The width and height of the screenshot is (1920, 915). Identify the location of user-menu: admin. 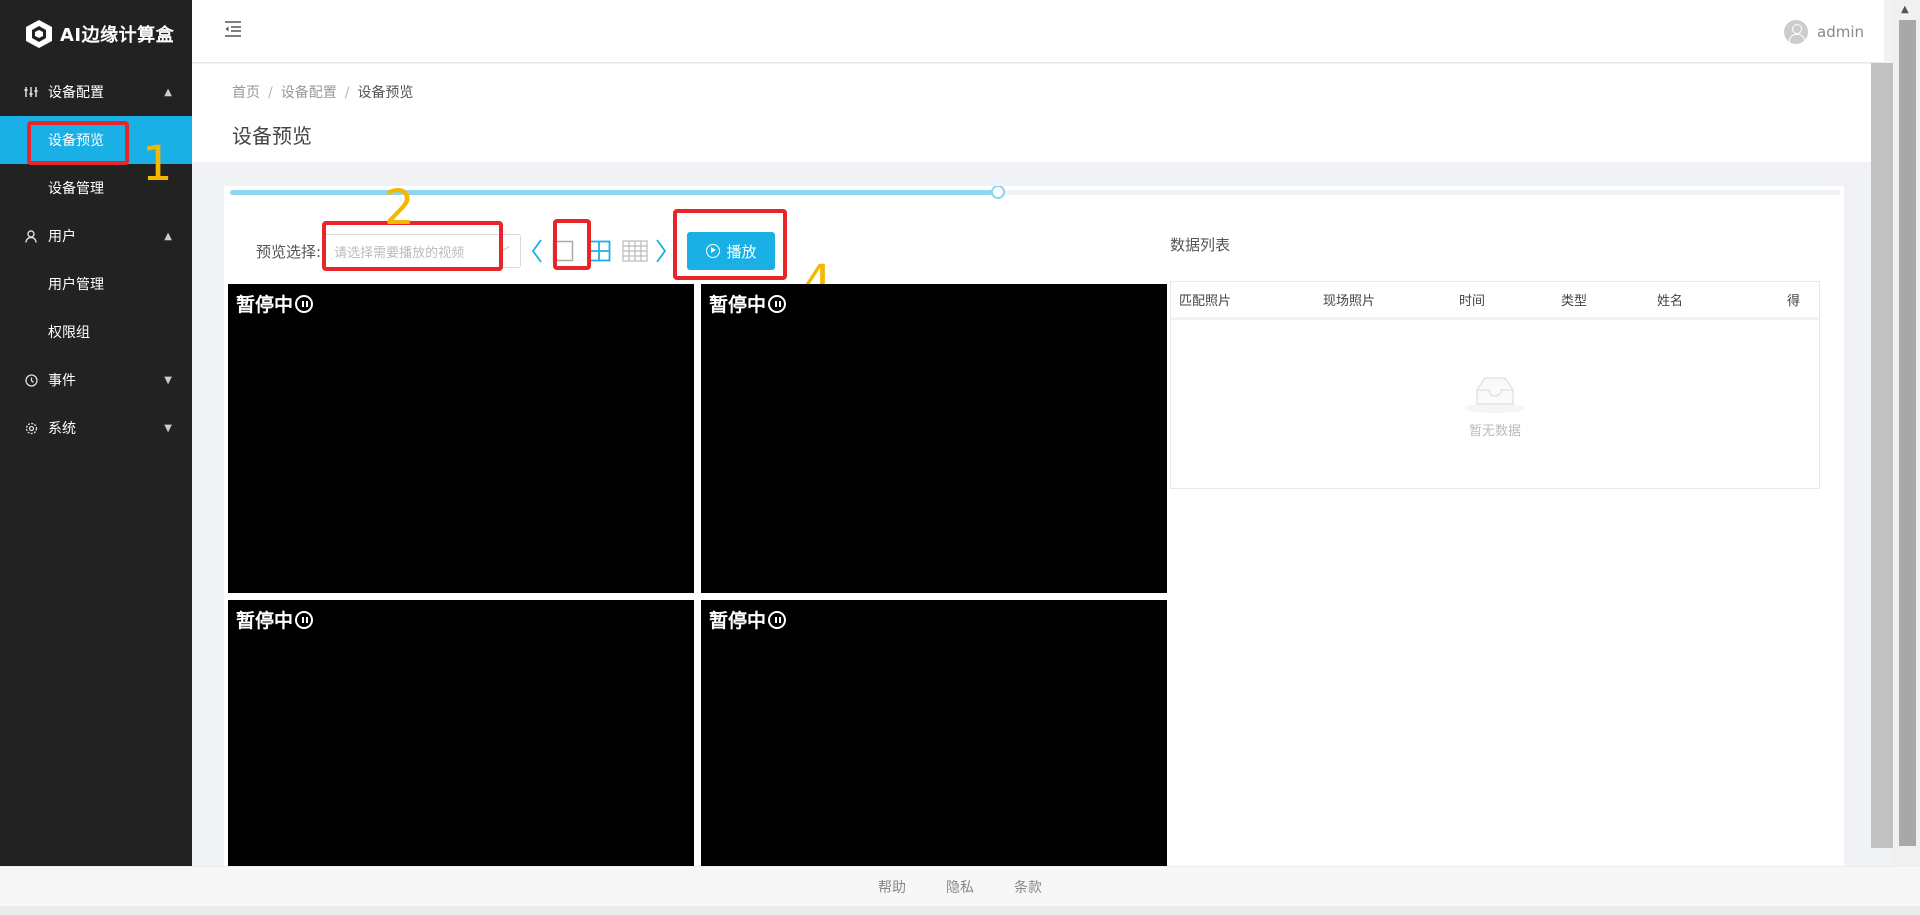
(1824, 32).